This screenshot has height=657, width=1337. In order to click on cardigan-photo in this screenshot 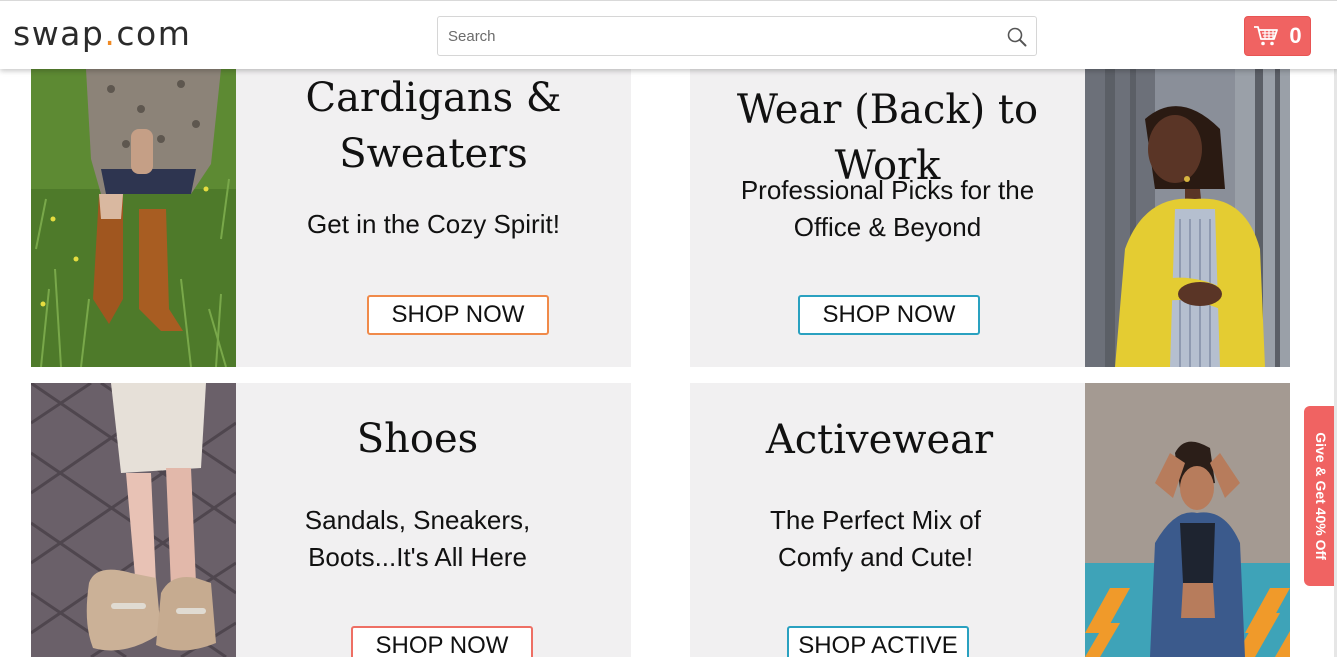, I will do `click(133, 218)`.